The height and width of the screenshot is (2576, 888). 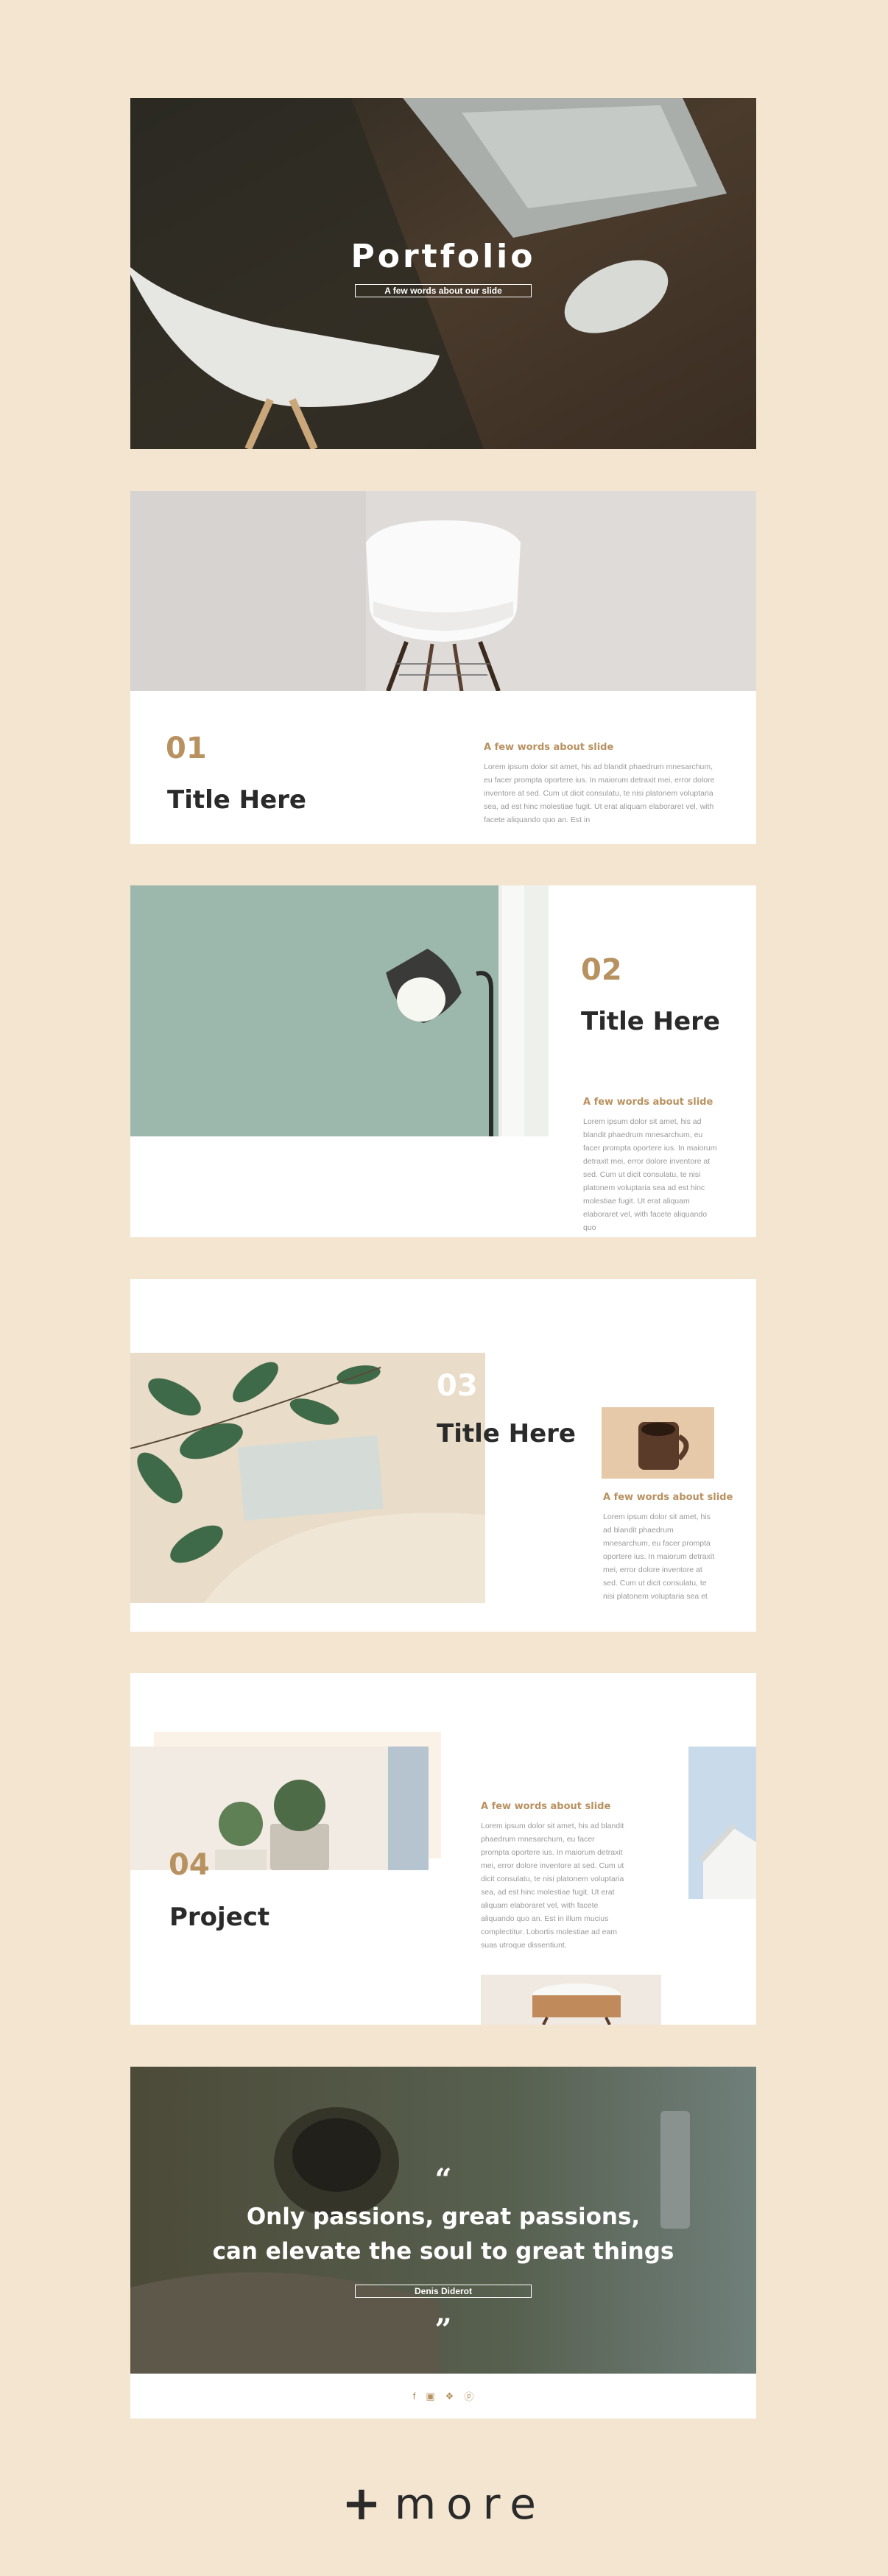 What do you see at coordinates (443, 2330) in the screenshot?
I see `quote-close-mark: ”` at bounding box center [443, 2330].